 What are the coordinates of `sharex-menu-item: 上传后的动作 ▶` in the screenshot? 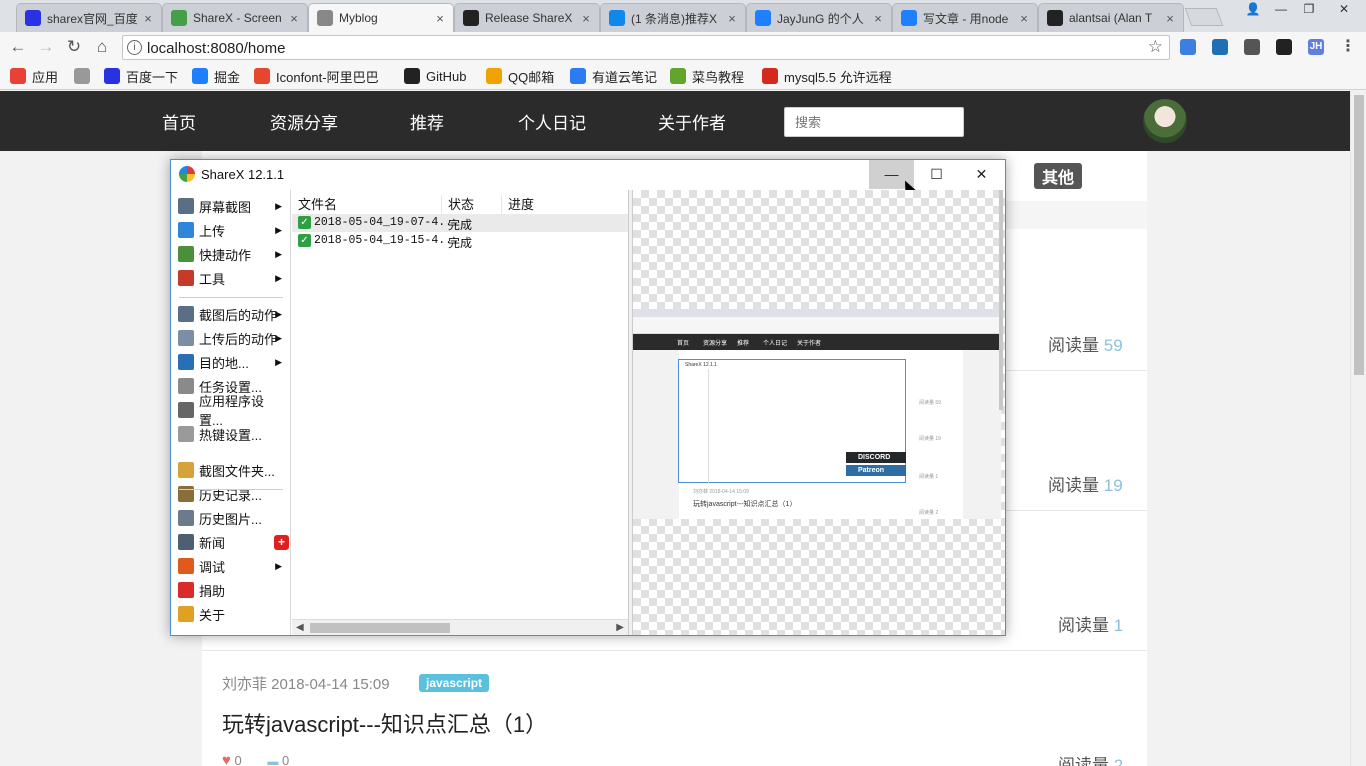 It's located at (232, 338).